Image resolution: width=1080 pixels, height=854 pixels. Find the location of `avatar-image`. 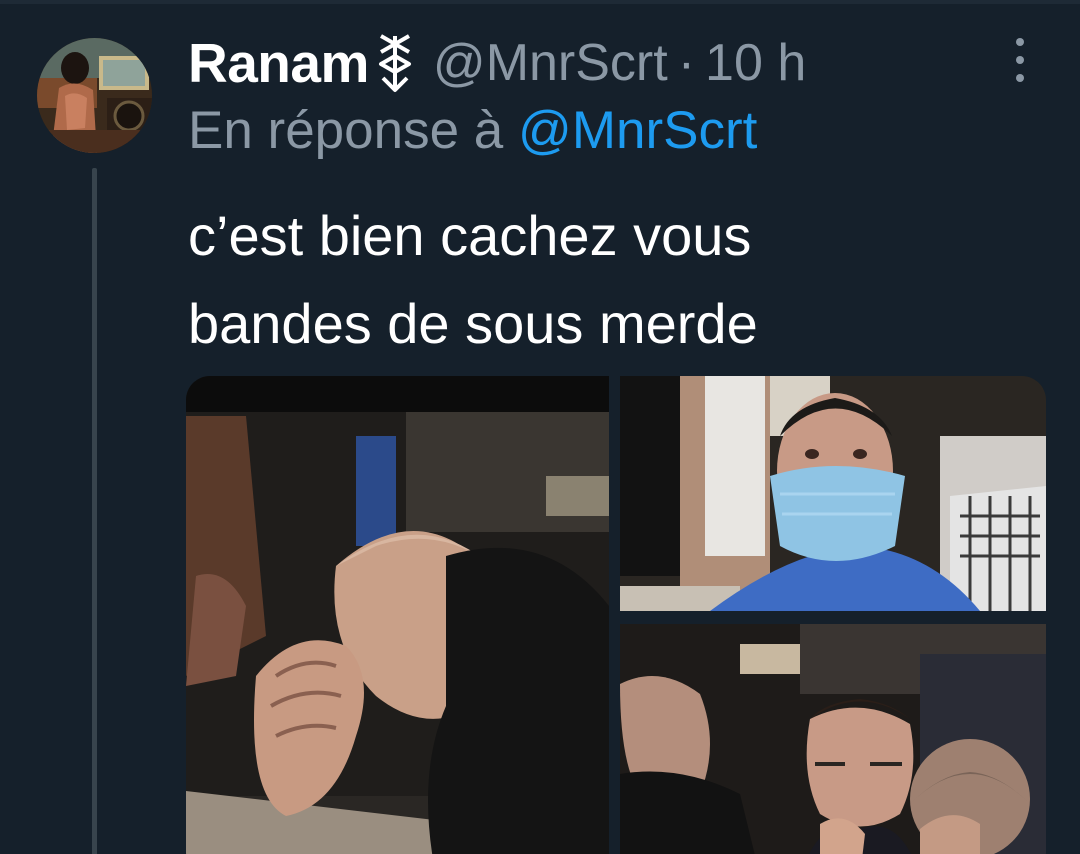

avatar-image is located at coordinates (94, 95).